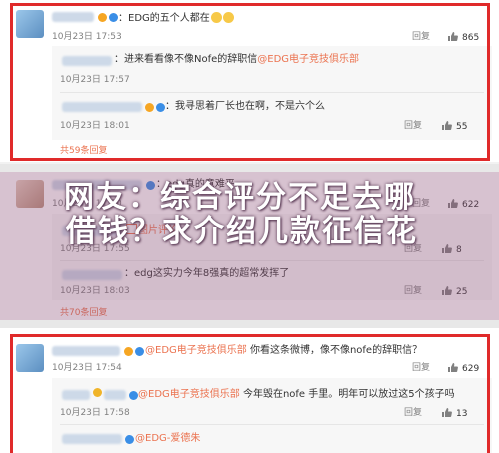  Describe the element at coordinates (240, 197) in the screenshot. I see `overlay-headline-line-1: 网友：综合评分不足去哪` at that location.